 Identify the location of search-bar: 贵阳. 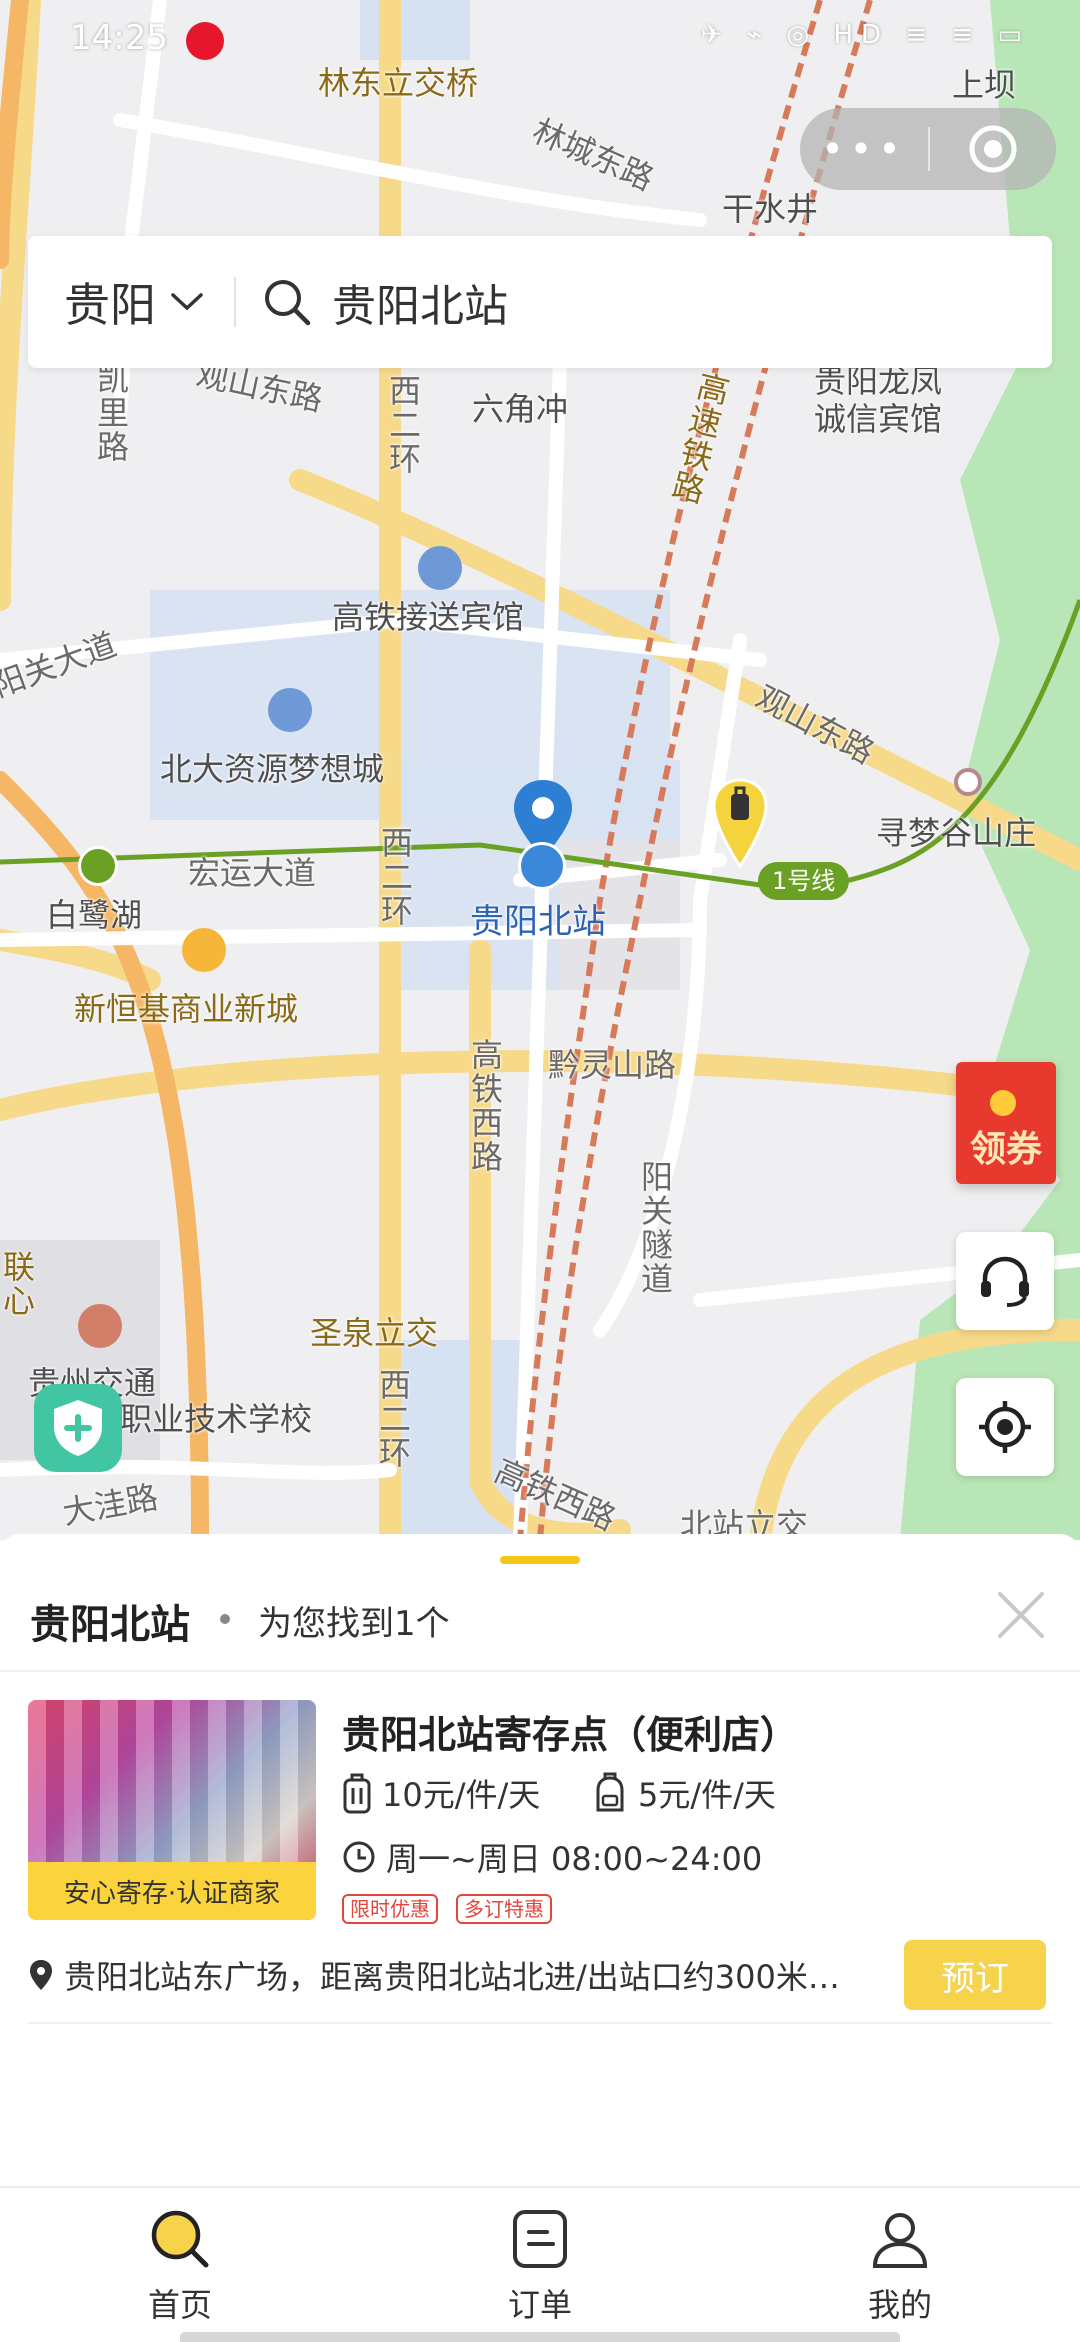
(540, 302).